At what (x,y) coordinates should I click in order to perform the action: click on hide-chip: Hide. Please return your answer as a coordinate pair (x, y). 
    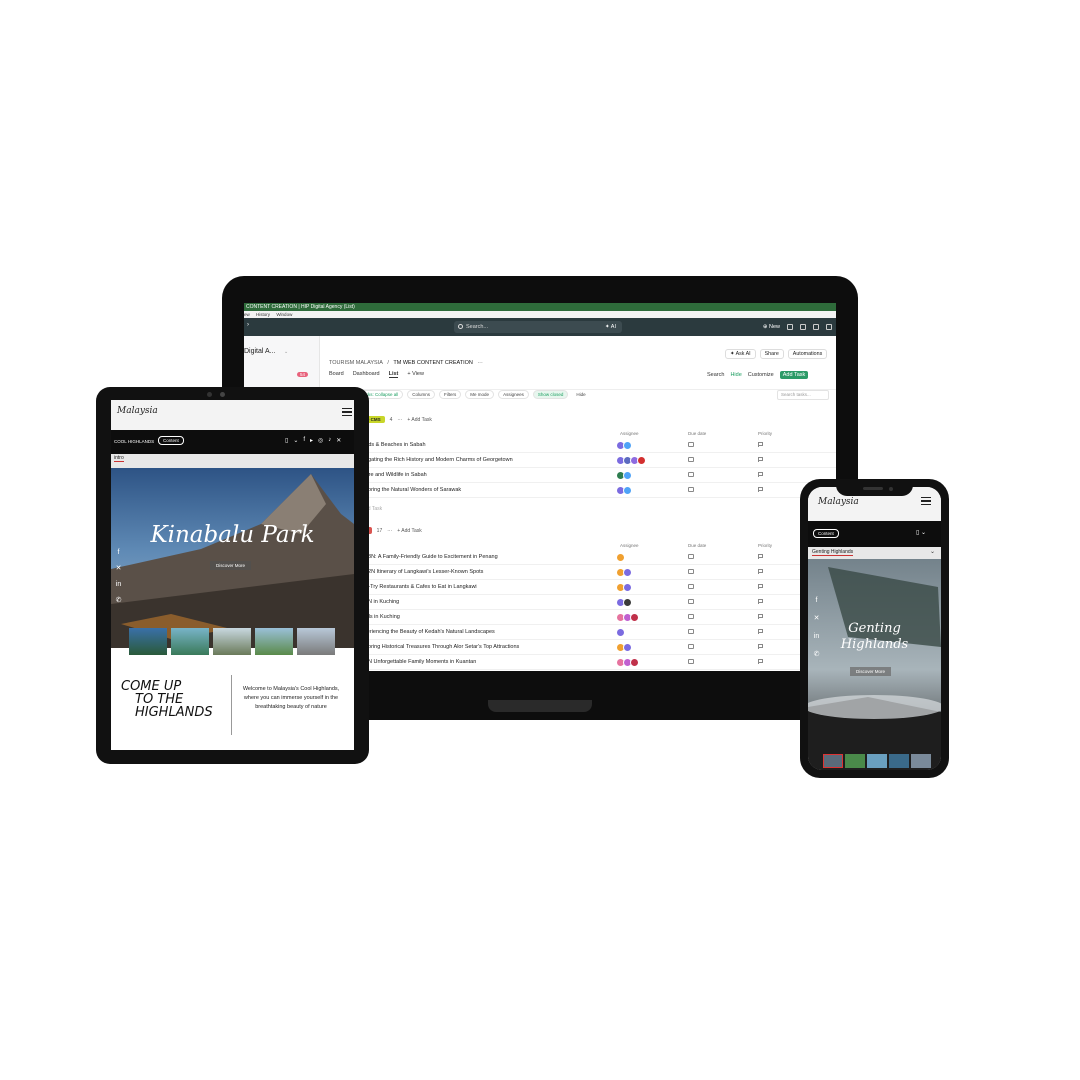
    Looking at the image, I should click on (580, 394).